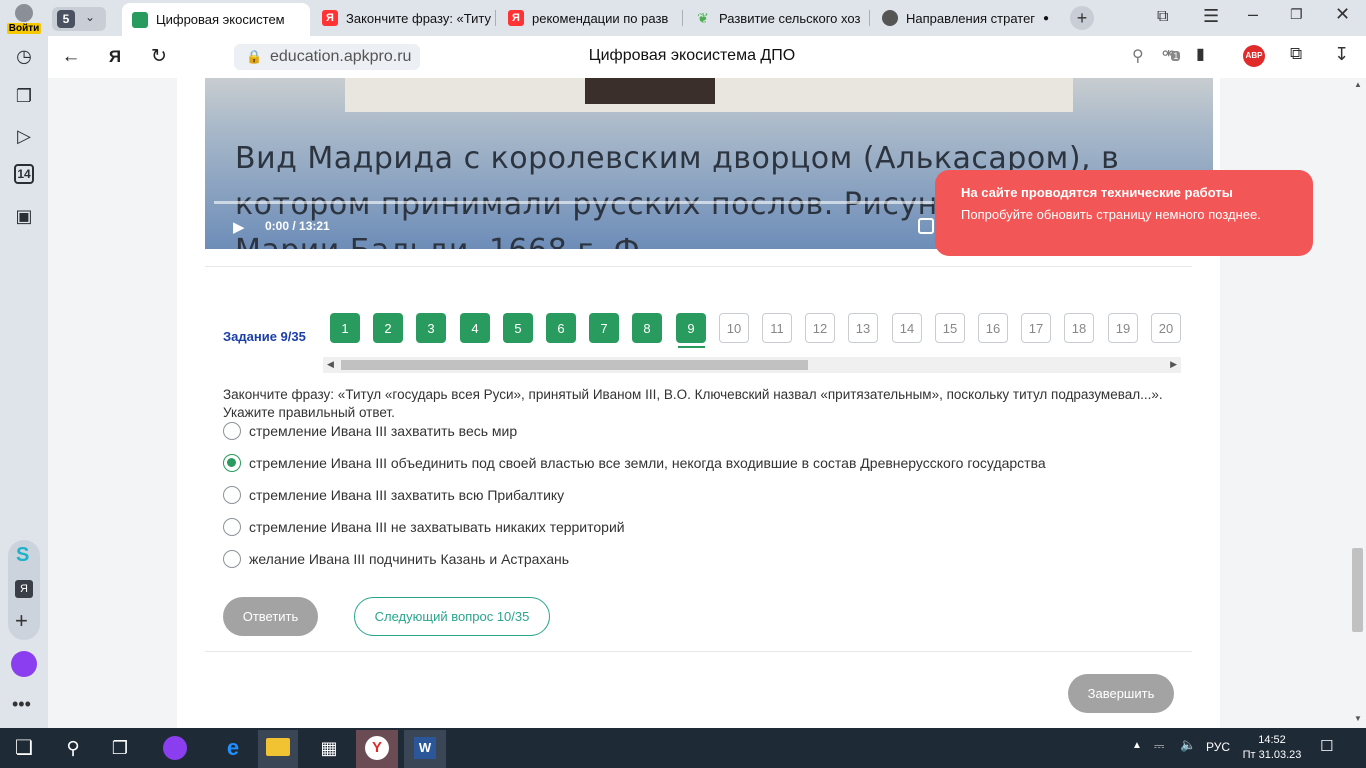 This screenshot has width=1366, height=768. What do you see at coordinates (24, 174) in the screenshot?
I see `calendar-icon: 14` at bounding box center [24, 174].